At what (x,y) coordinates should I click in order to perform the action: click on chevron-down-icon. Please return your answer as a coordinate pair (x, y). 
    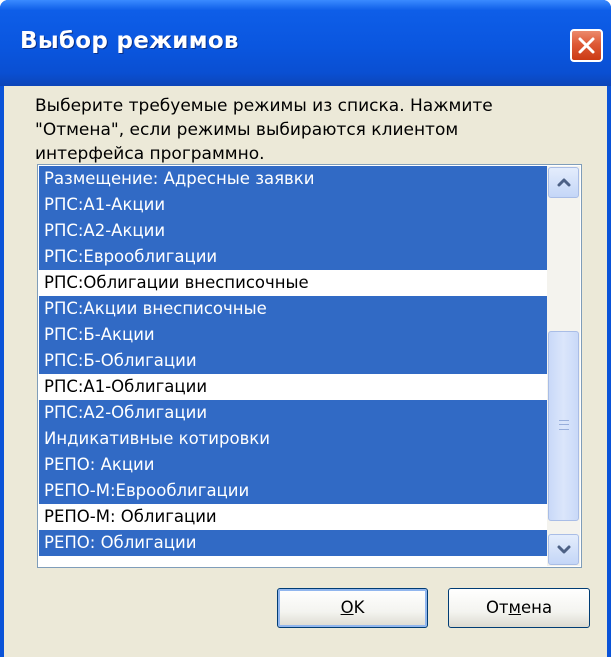
    Looking at the image, I should click on (564, 549).